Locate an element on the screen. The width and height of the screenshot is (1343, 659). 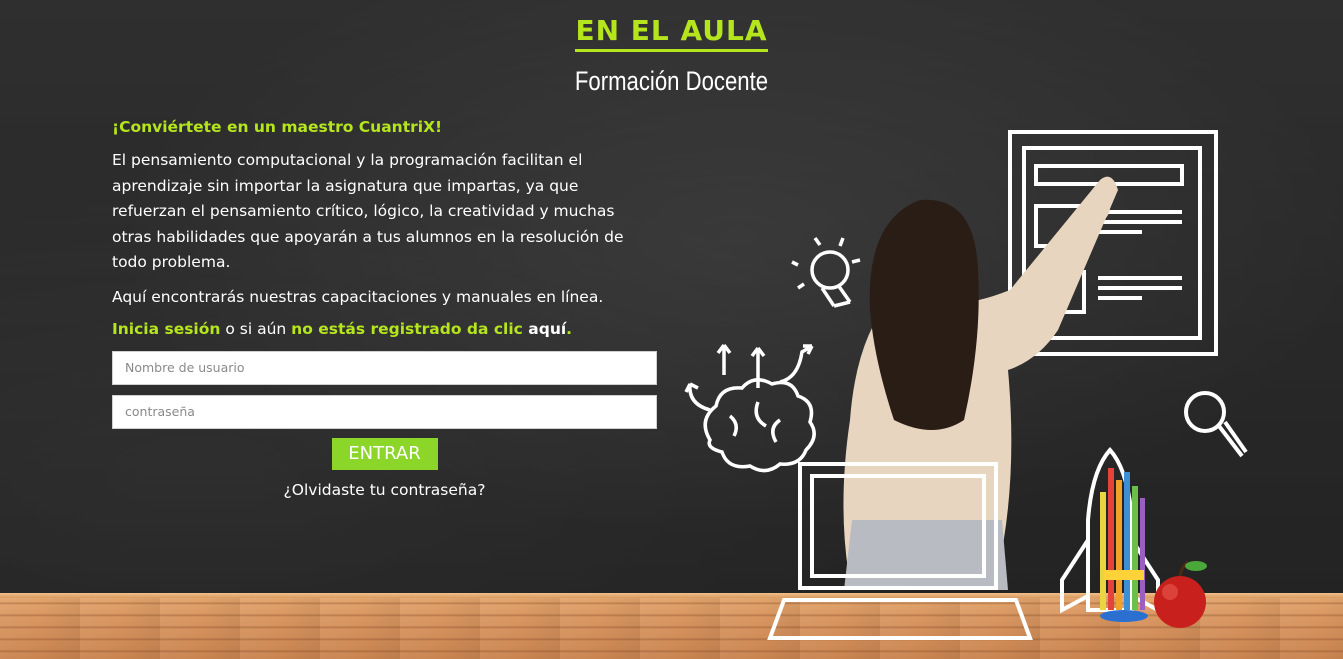
brain-icon is located at coordinates (750, 408).